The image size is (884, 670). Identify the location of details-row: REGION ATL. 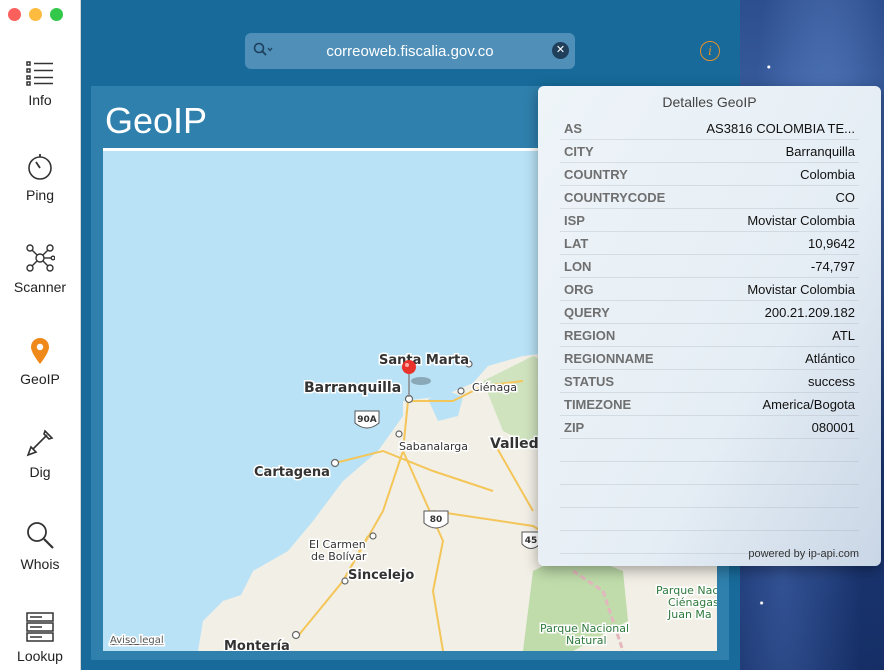
(709, 335).